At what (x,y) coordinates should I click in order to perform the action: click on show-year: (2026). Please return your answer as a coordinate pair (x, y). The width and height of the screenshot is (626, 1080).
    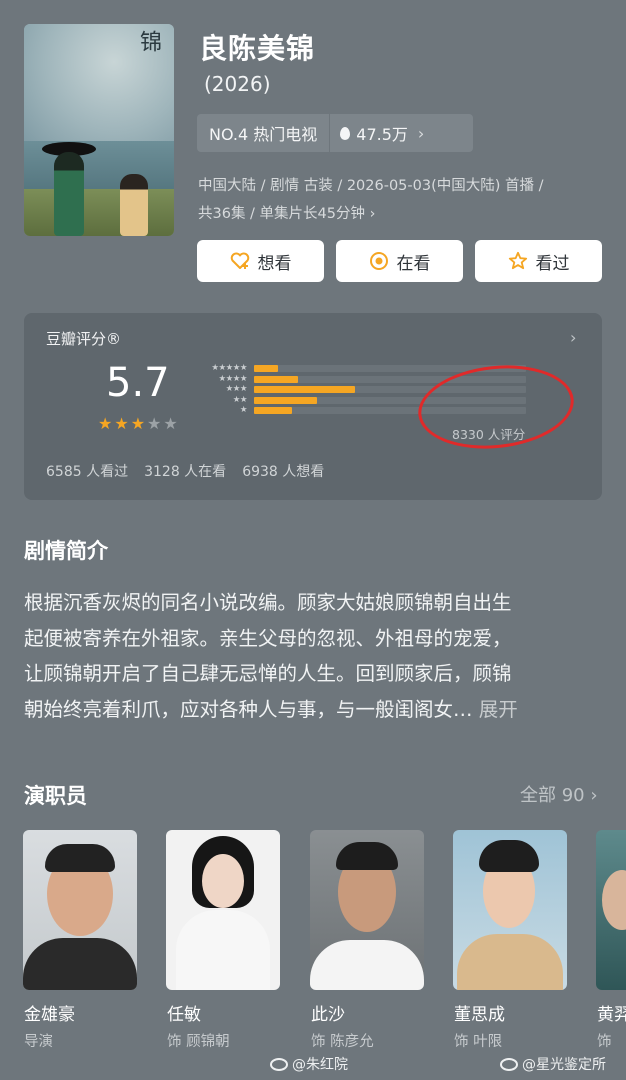
    Looking at the image, I should click on (237, 84).